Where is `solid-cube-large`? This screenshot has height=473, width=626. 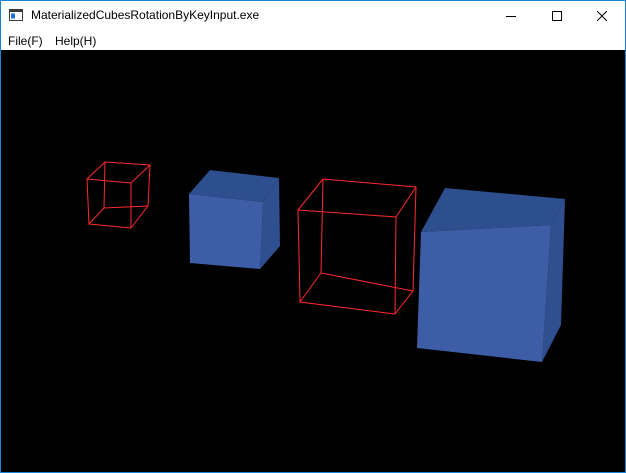
solid-cube-large is located at coordinates (491, 275).